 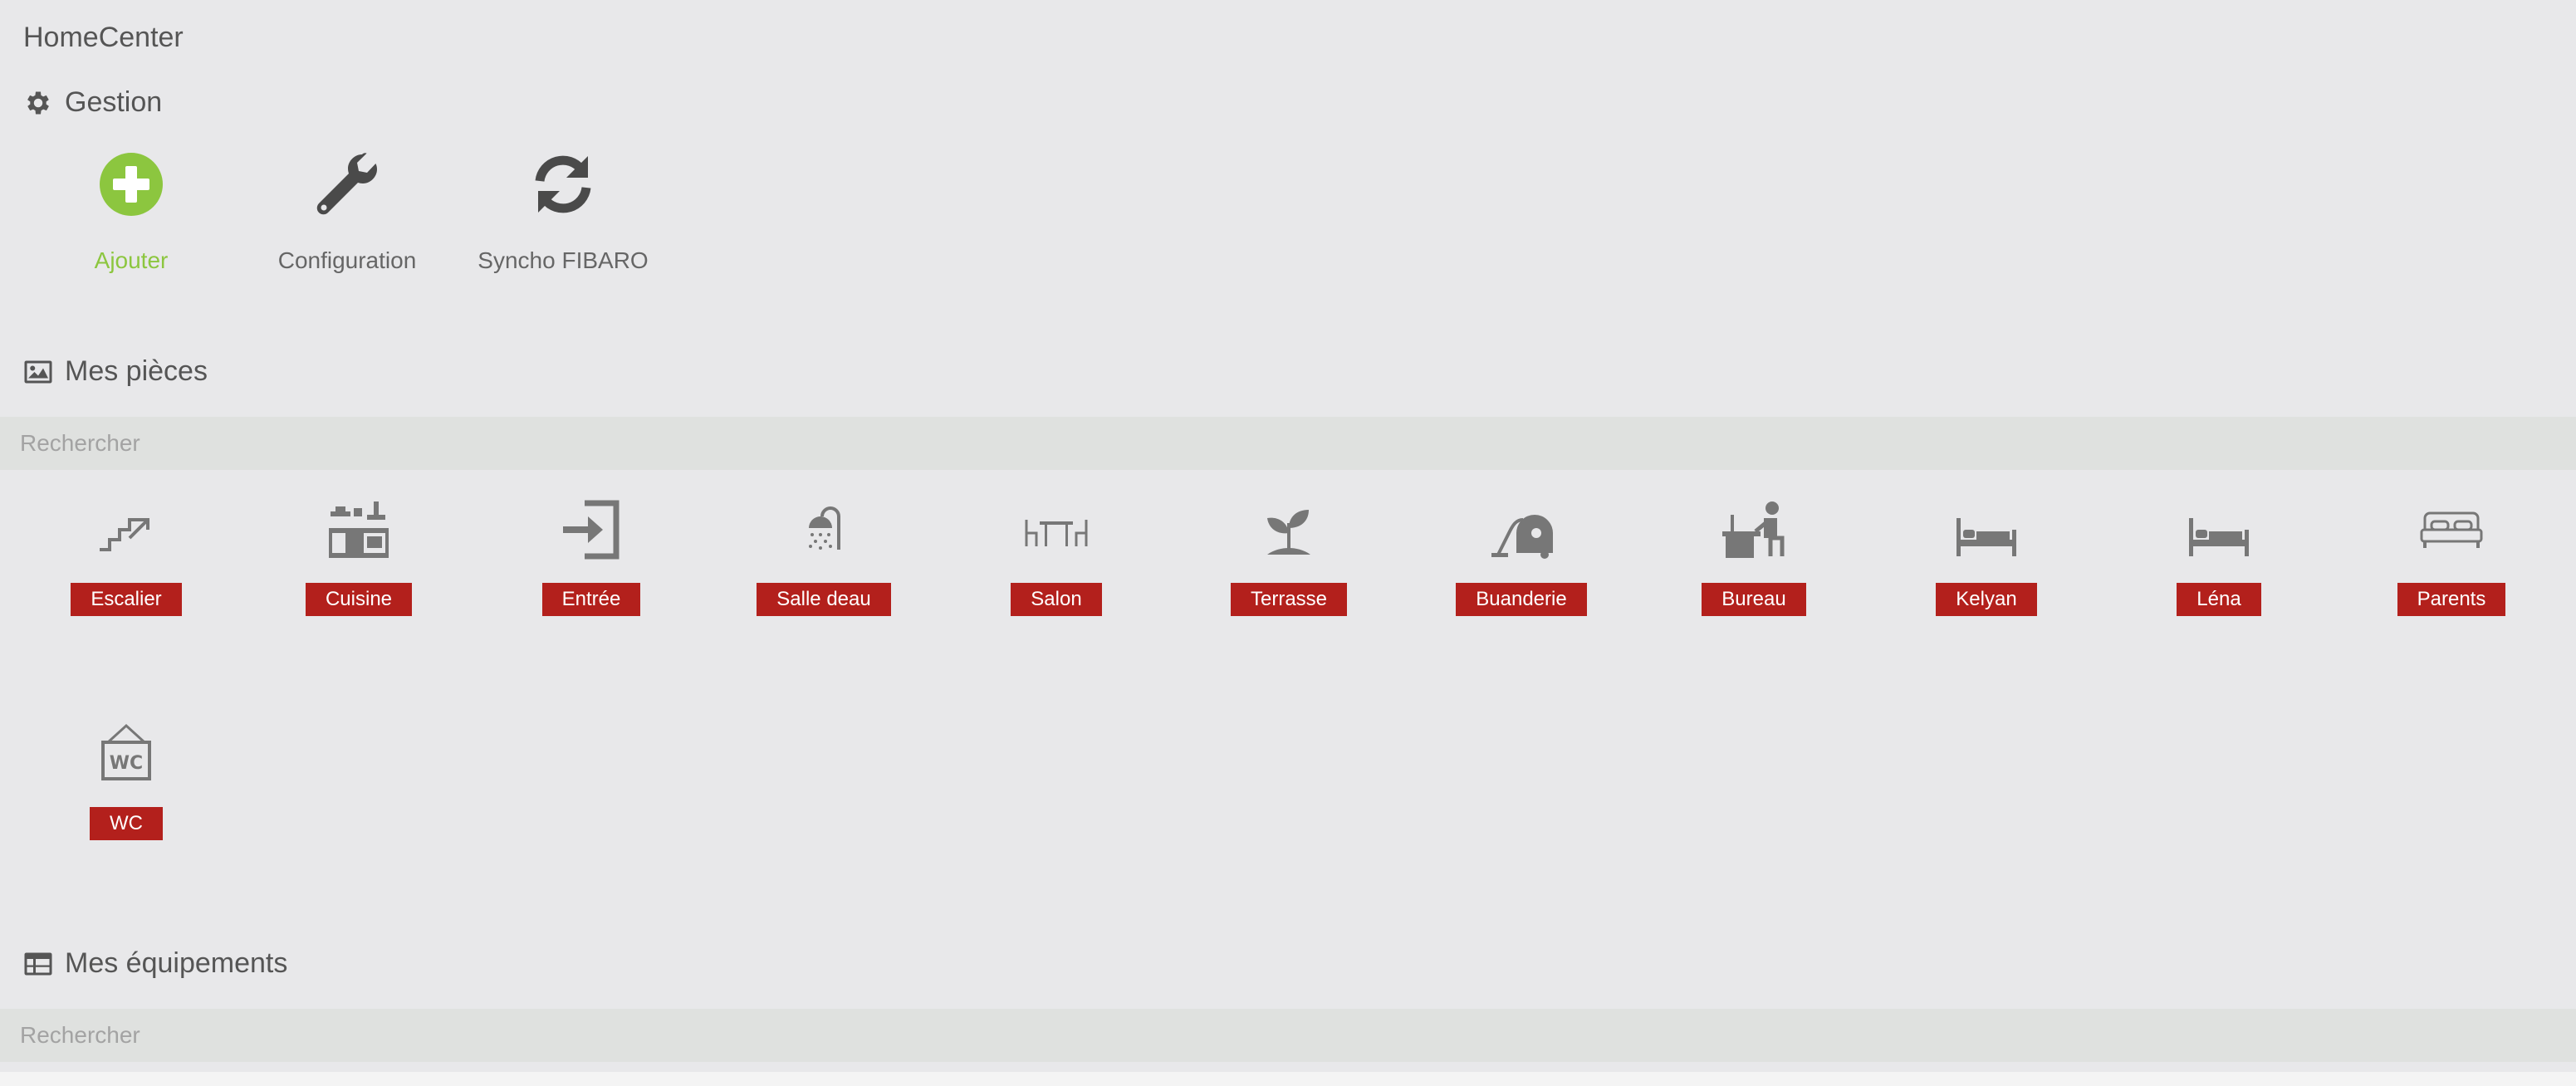 I want to click on image-icon, so click(x=38, y=372).